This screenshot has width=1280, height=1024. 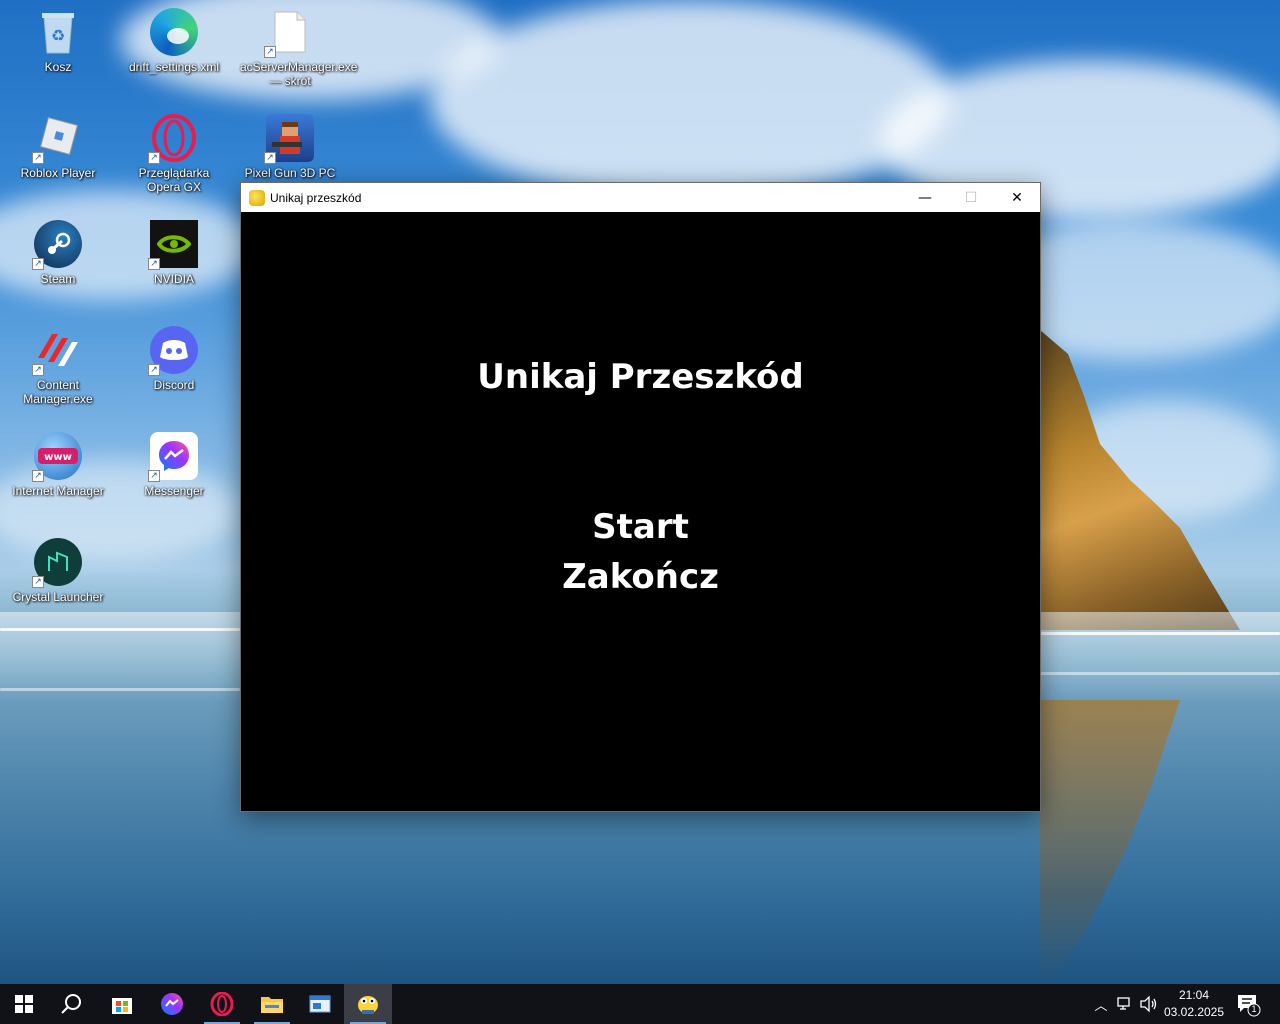 I want to click on taskbar-store, so click(x=122, y=1004).